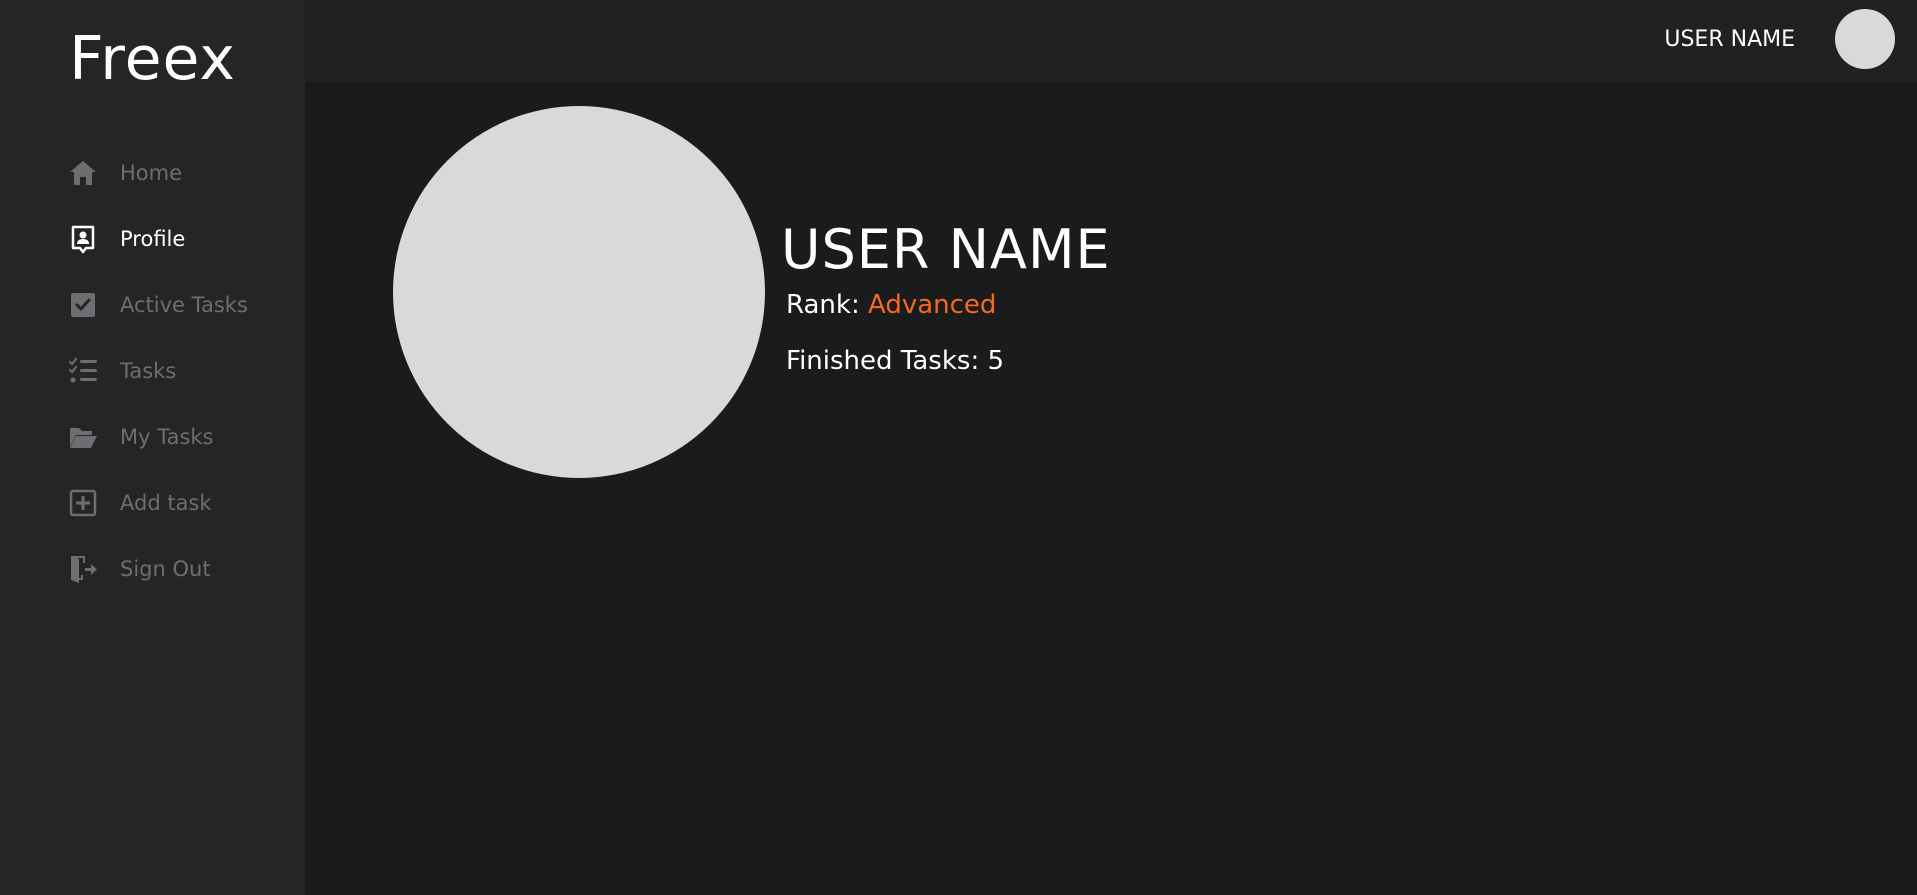 The height and width of the screenshot is (895, 1917). What do you see at coordinates (166, 503) in the screenshot?
I see `sidebar-item-label: Add task` at bounding box center [166, 503].